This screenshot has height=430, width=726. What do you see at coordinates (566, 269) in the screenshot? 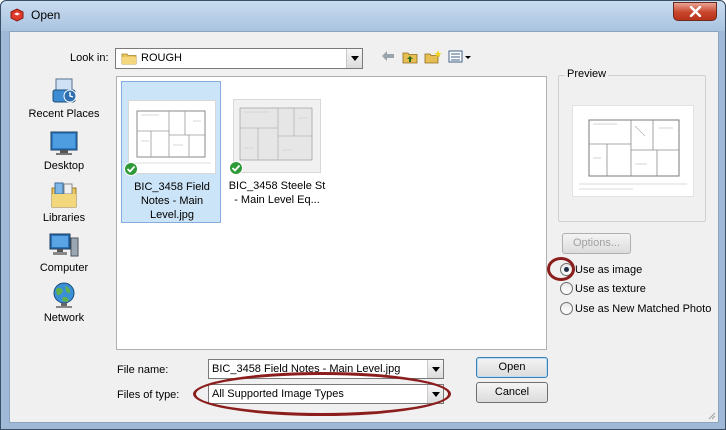
I see `use-as-image-radio` at bounding box center [566, 269].